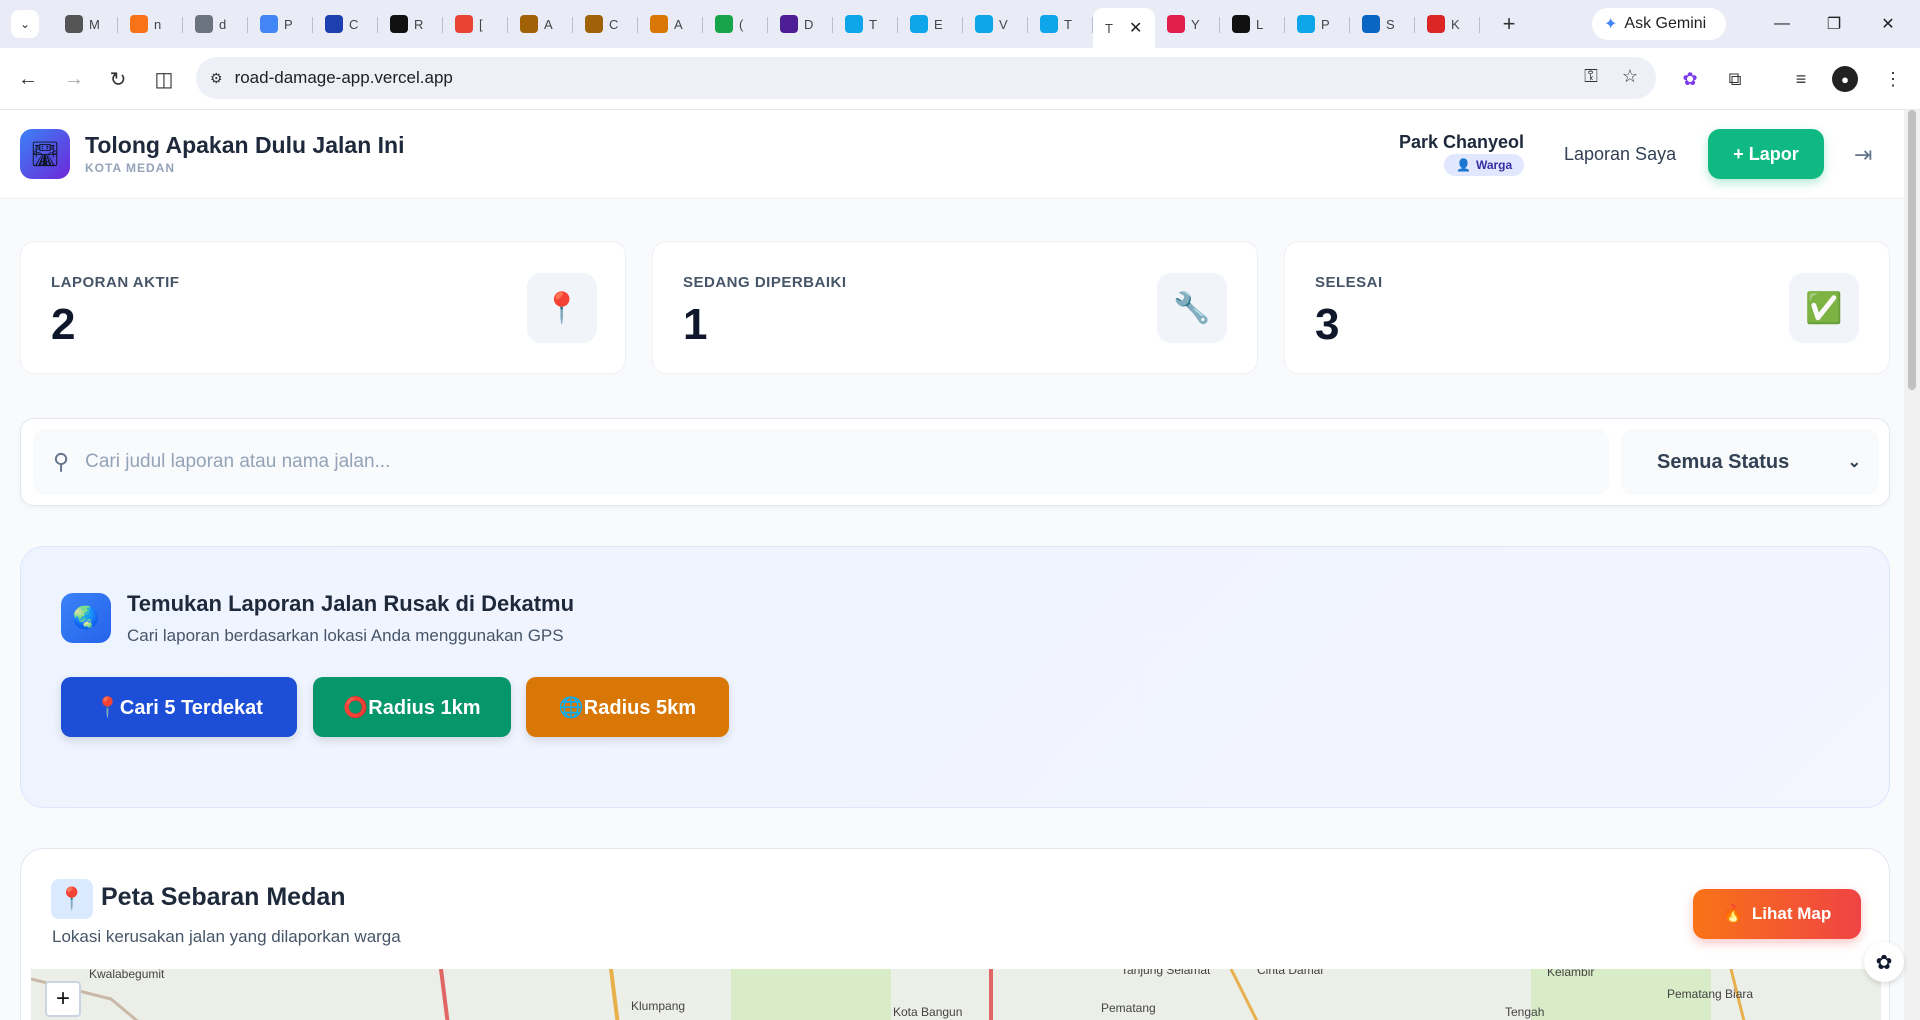 The width and height of the screenshot is (1920, 1020). What do you see at coordinates (1733, 913) in the screenshot?
I see `fire-icon: 🔥` at bounding box center [1733, 913].